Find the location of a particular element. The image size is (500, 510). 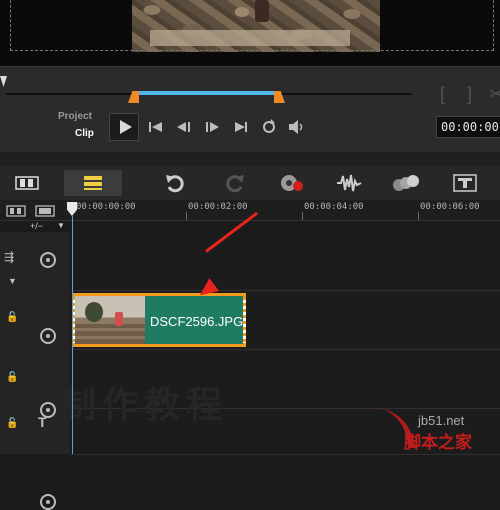

video-track is located at coordinates (285, 261).